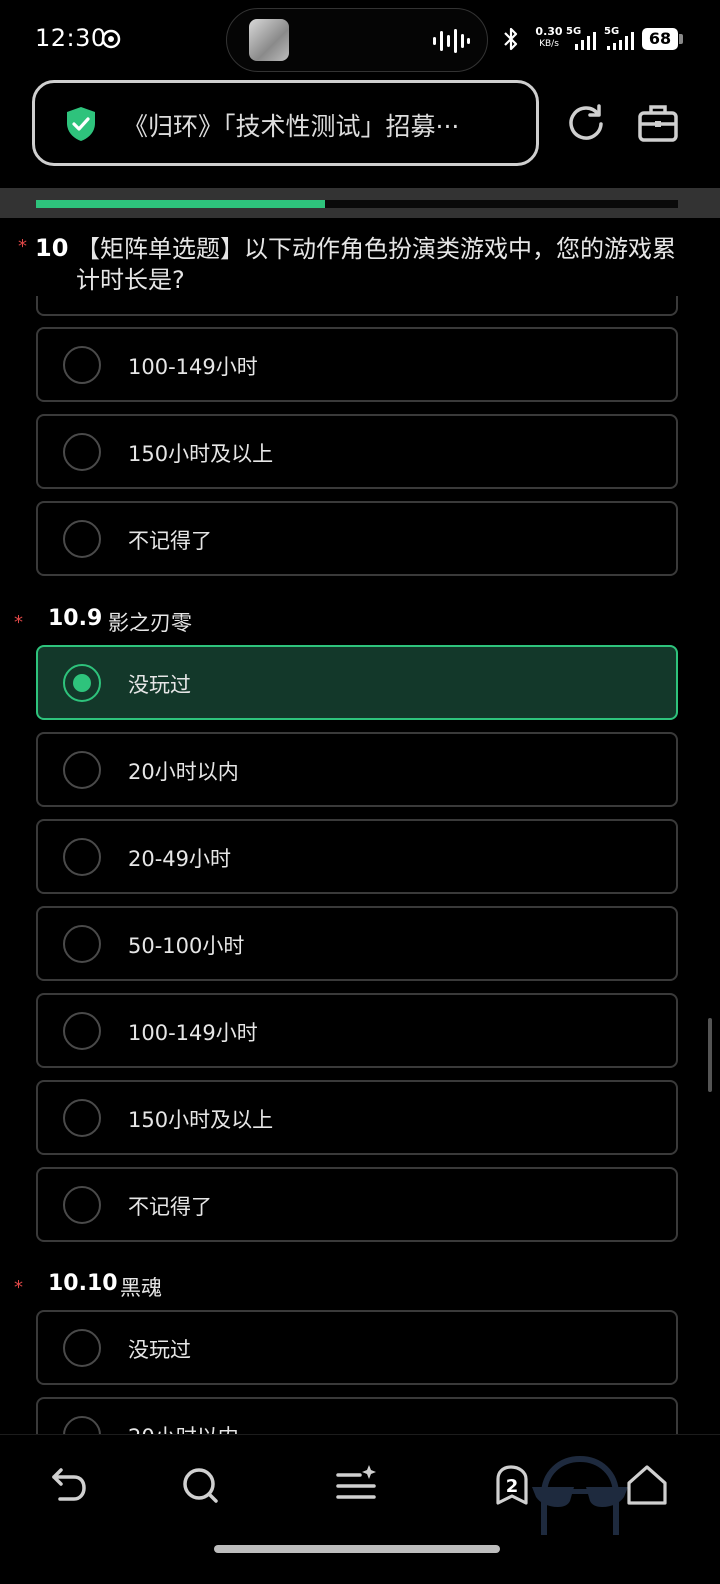  What do you see at coordinates (180, 204) in the screenshot?
I see `progress-fill` at bounding box center [180, 204].